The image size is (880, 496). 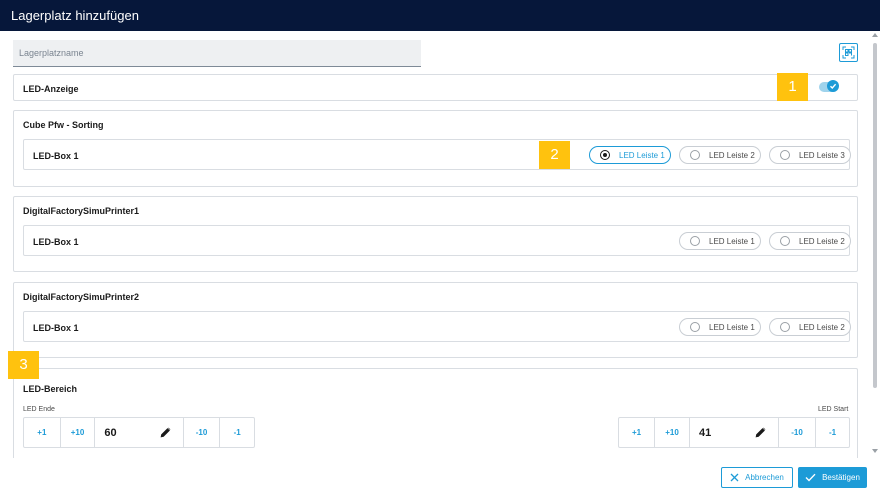 What do you see at coordinates (50, 389) in the screenshot?
I see `led-range-title: LED-Bereich` at bounding box center [50, 389].